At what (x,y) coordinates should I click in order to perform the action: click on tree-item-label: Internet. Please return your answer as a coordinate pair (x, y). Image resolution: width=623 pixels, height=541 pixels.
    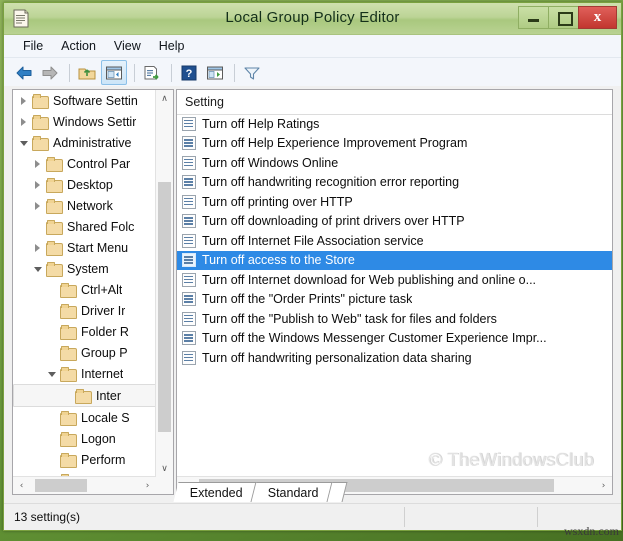
    Looking at the image, I should click on (102, 373).